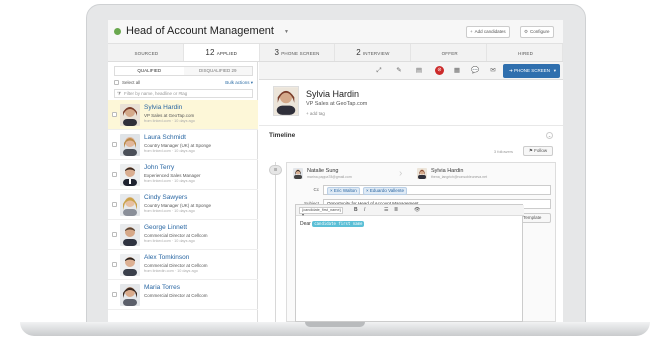 Image resolution: width=670 pixels, height=341 pixels. What do you see at coordinates (554, 70) in the screenshot?
I see `chevron-down-icon: ▾` at bounding box center [554, 70].